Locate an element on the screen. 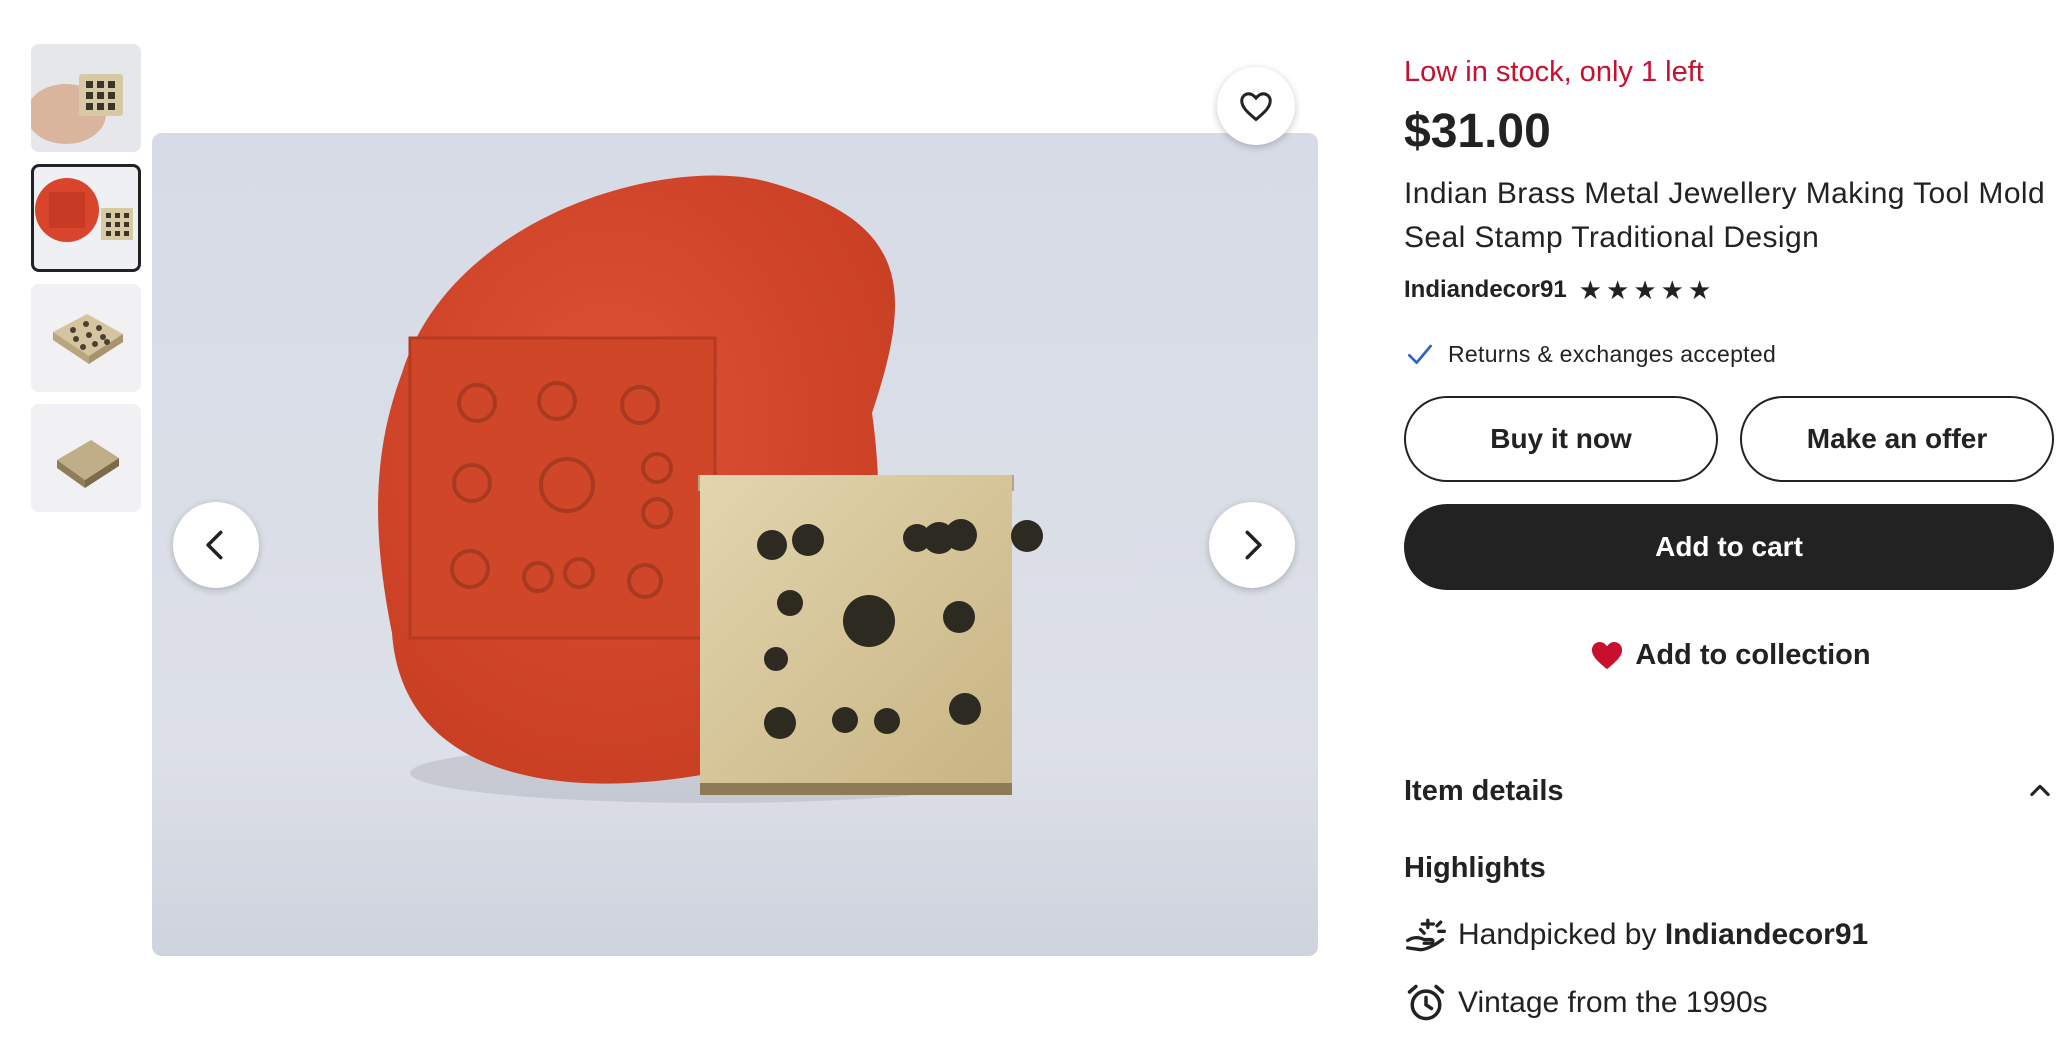 The image size is (2064, 1056). add-to-collection-button: Add to collection is located at coordinates (1729, 655).